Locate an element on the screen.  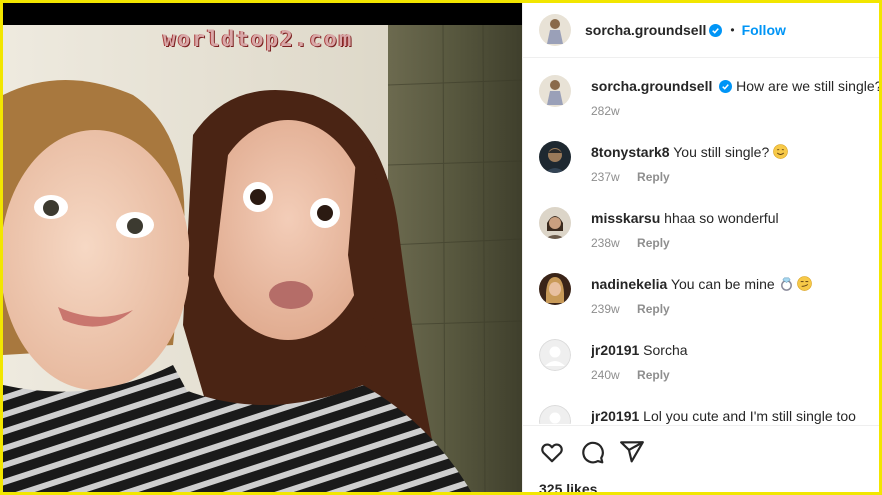
comment-text: misskarsu hhaa so wonderful is located at coordinates (735, 218).